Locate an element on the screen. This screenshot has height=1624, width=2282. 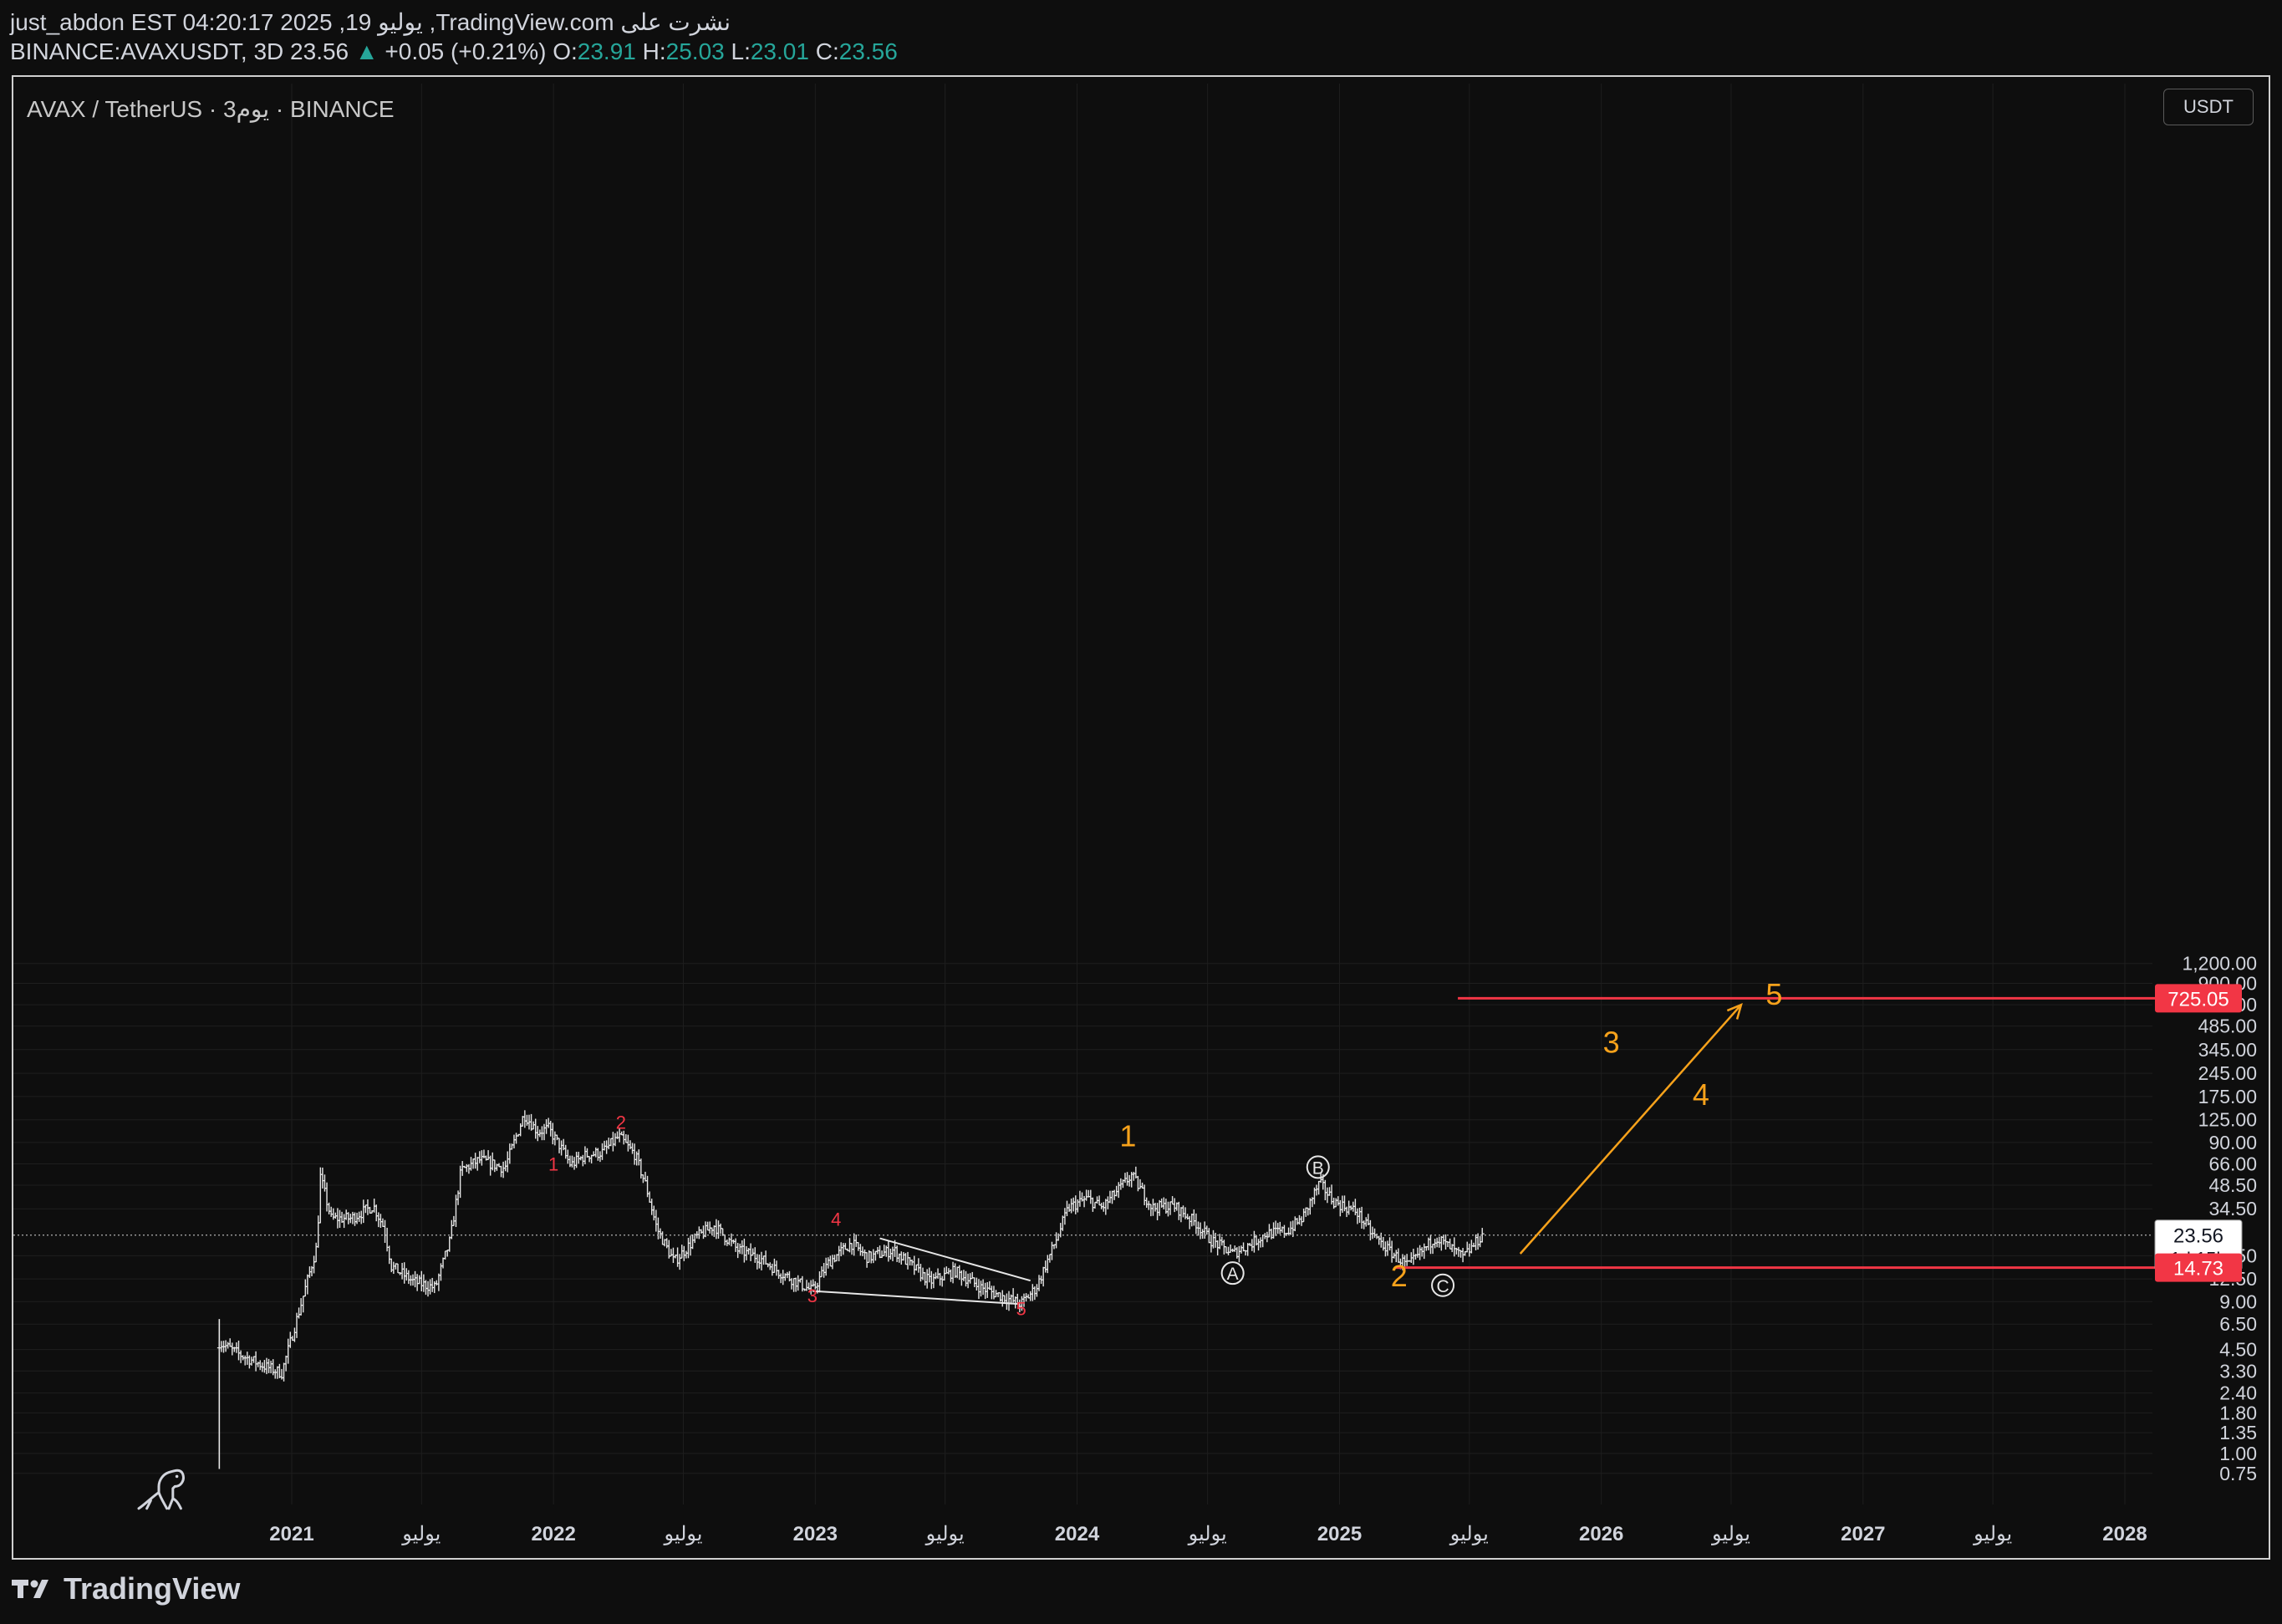
currency-button: USDT is located at coordinates (2208, 107).